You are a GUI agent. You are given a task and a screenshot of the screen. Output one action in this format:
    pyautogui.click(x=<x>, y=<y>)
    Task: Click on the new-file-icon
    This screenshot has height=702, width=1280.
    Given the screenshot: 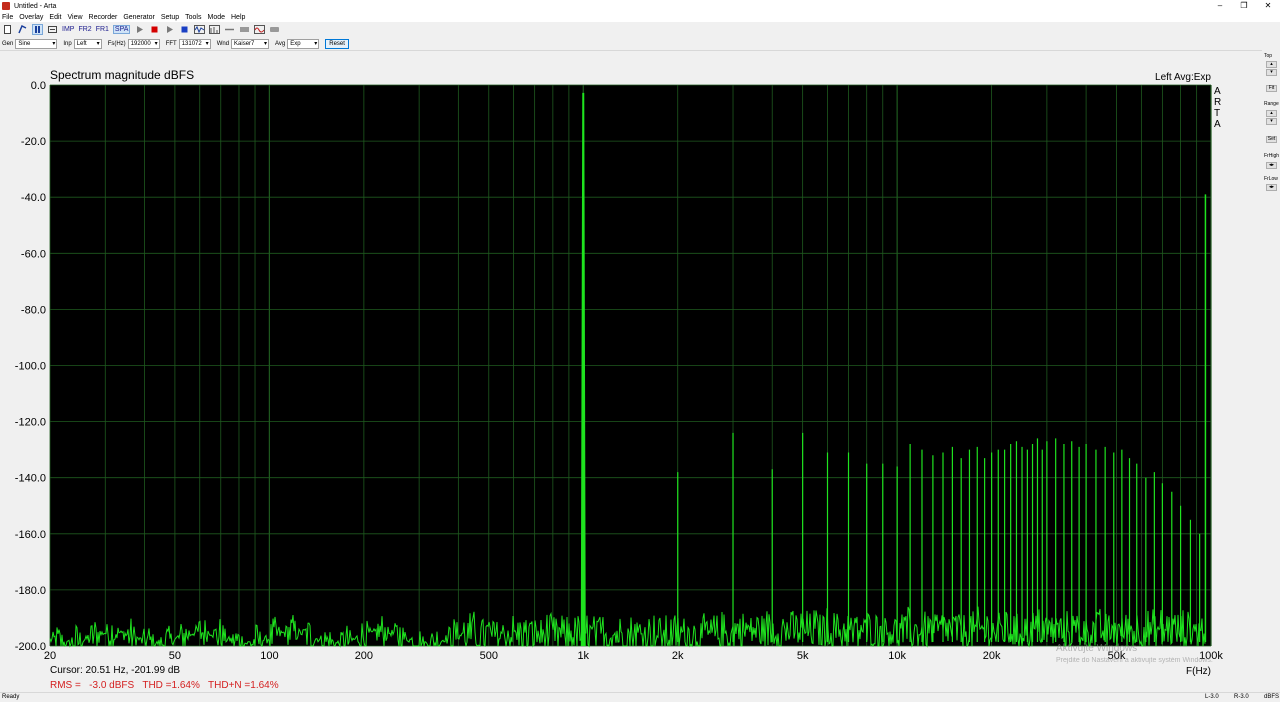 What is the action you would take?
    pyautogui.click(x=7, y=29)
    